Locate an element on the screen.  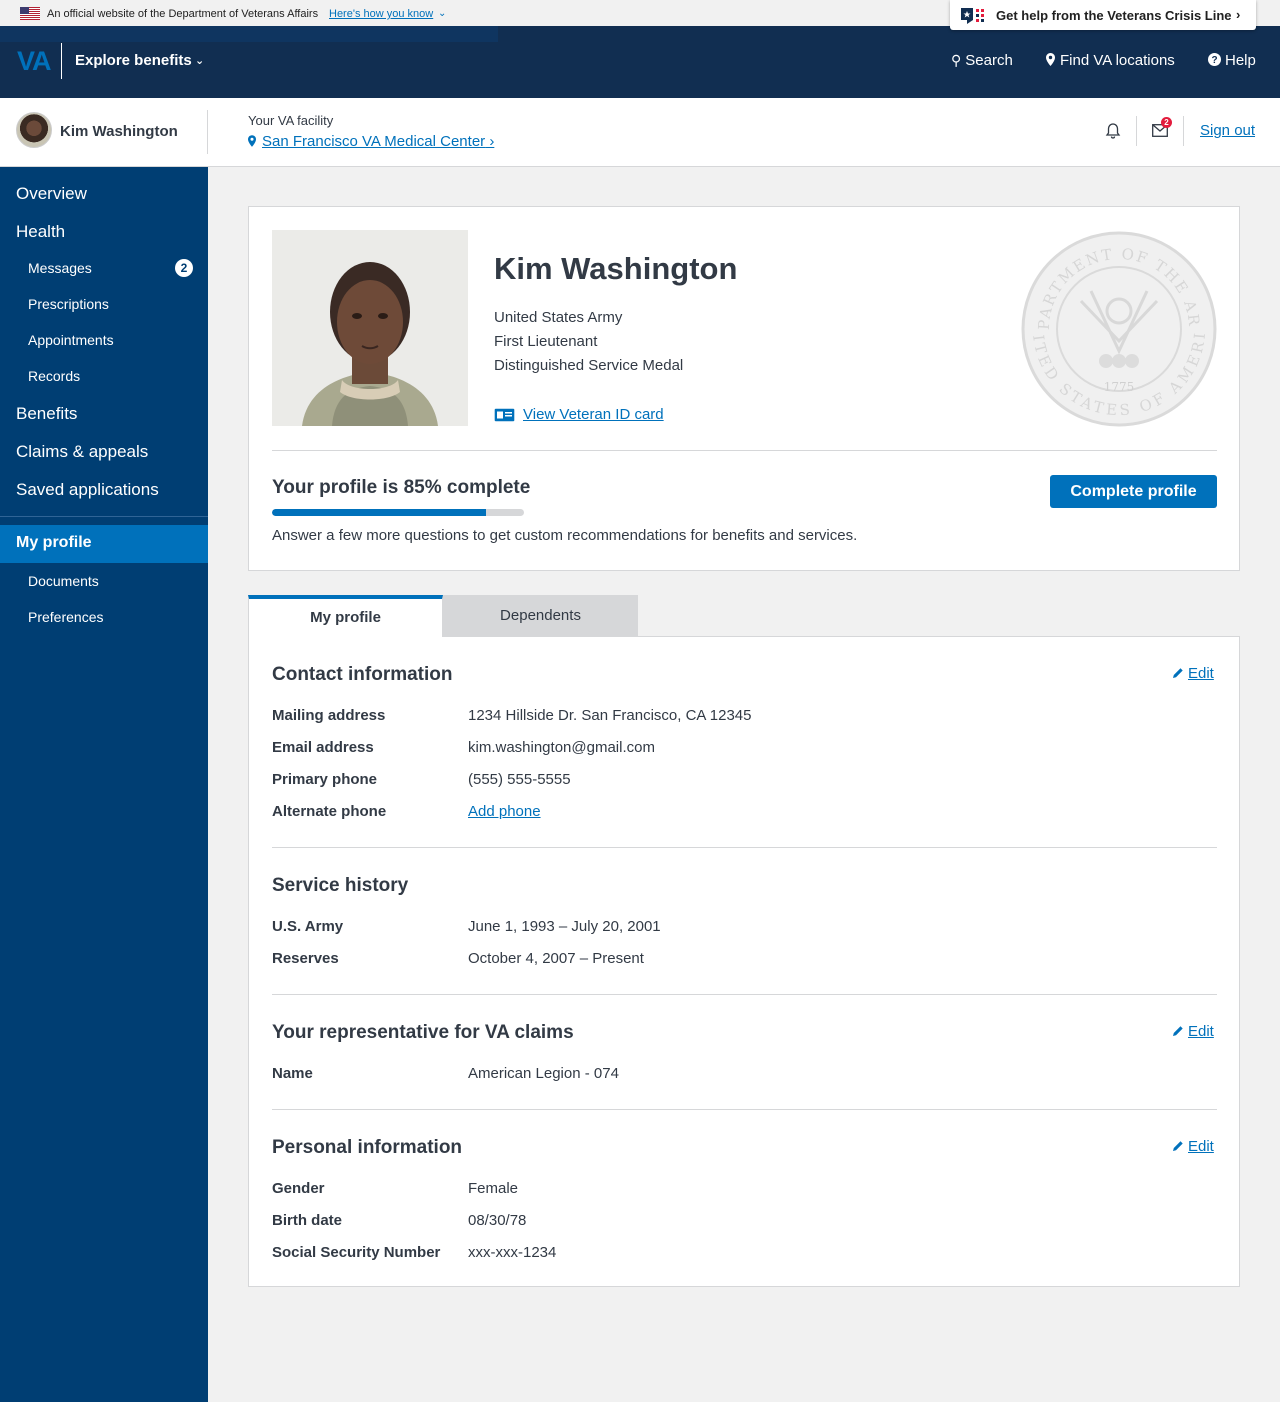
profile-rank: First Lieutenant is located at coordinates (546, 341).